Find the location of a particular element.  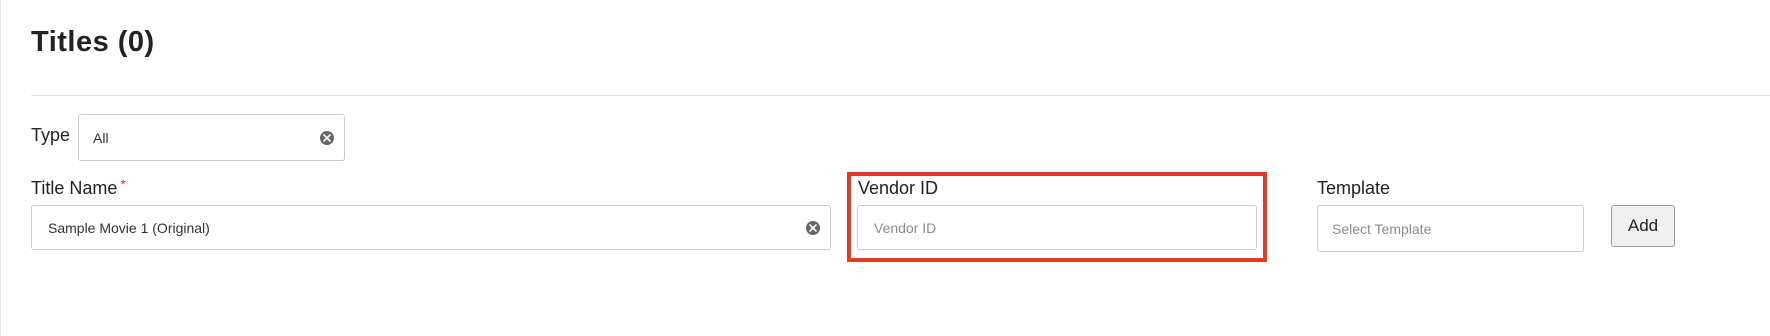

type-clear-icon is located at coordinates (327, 137).